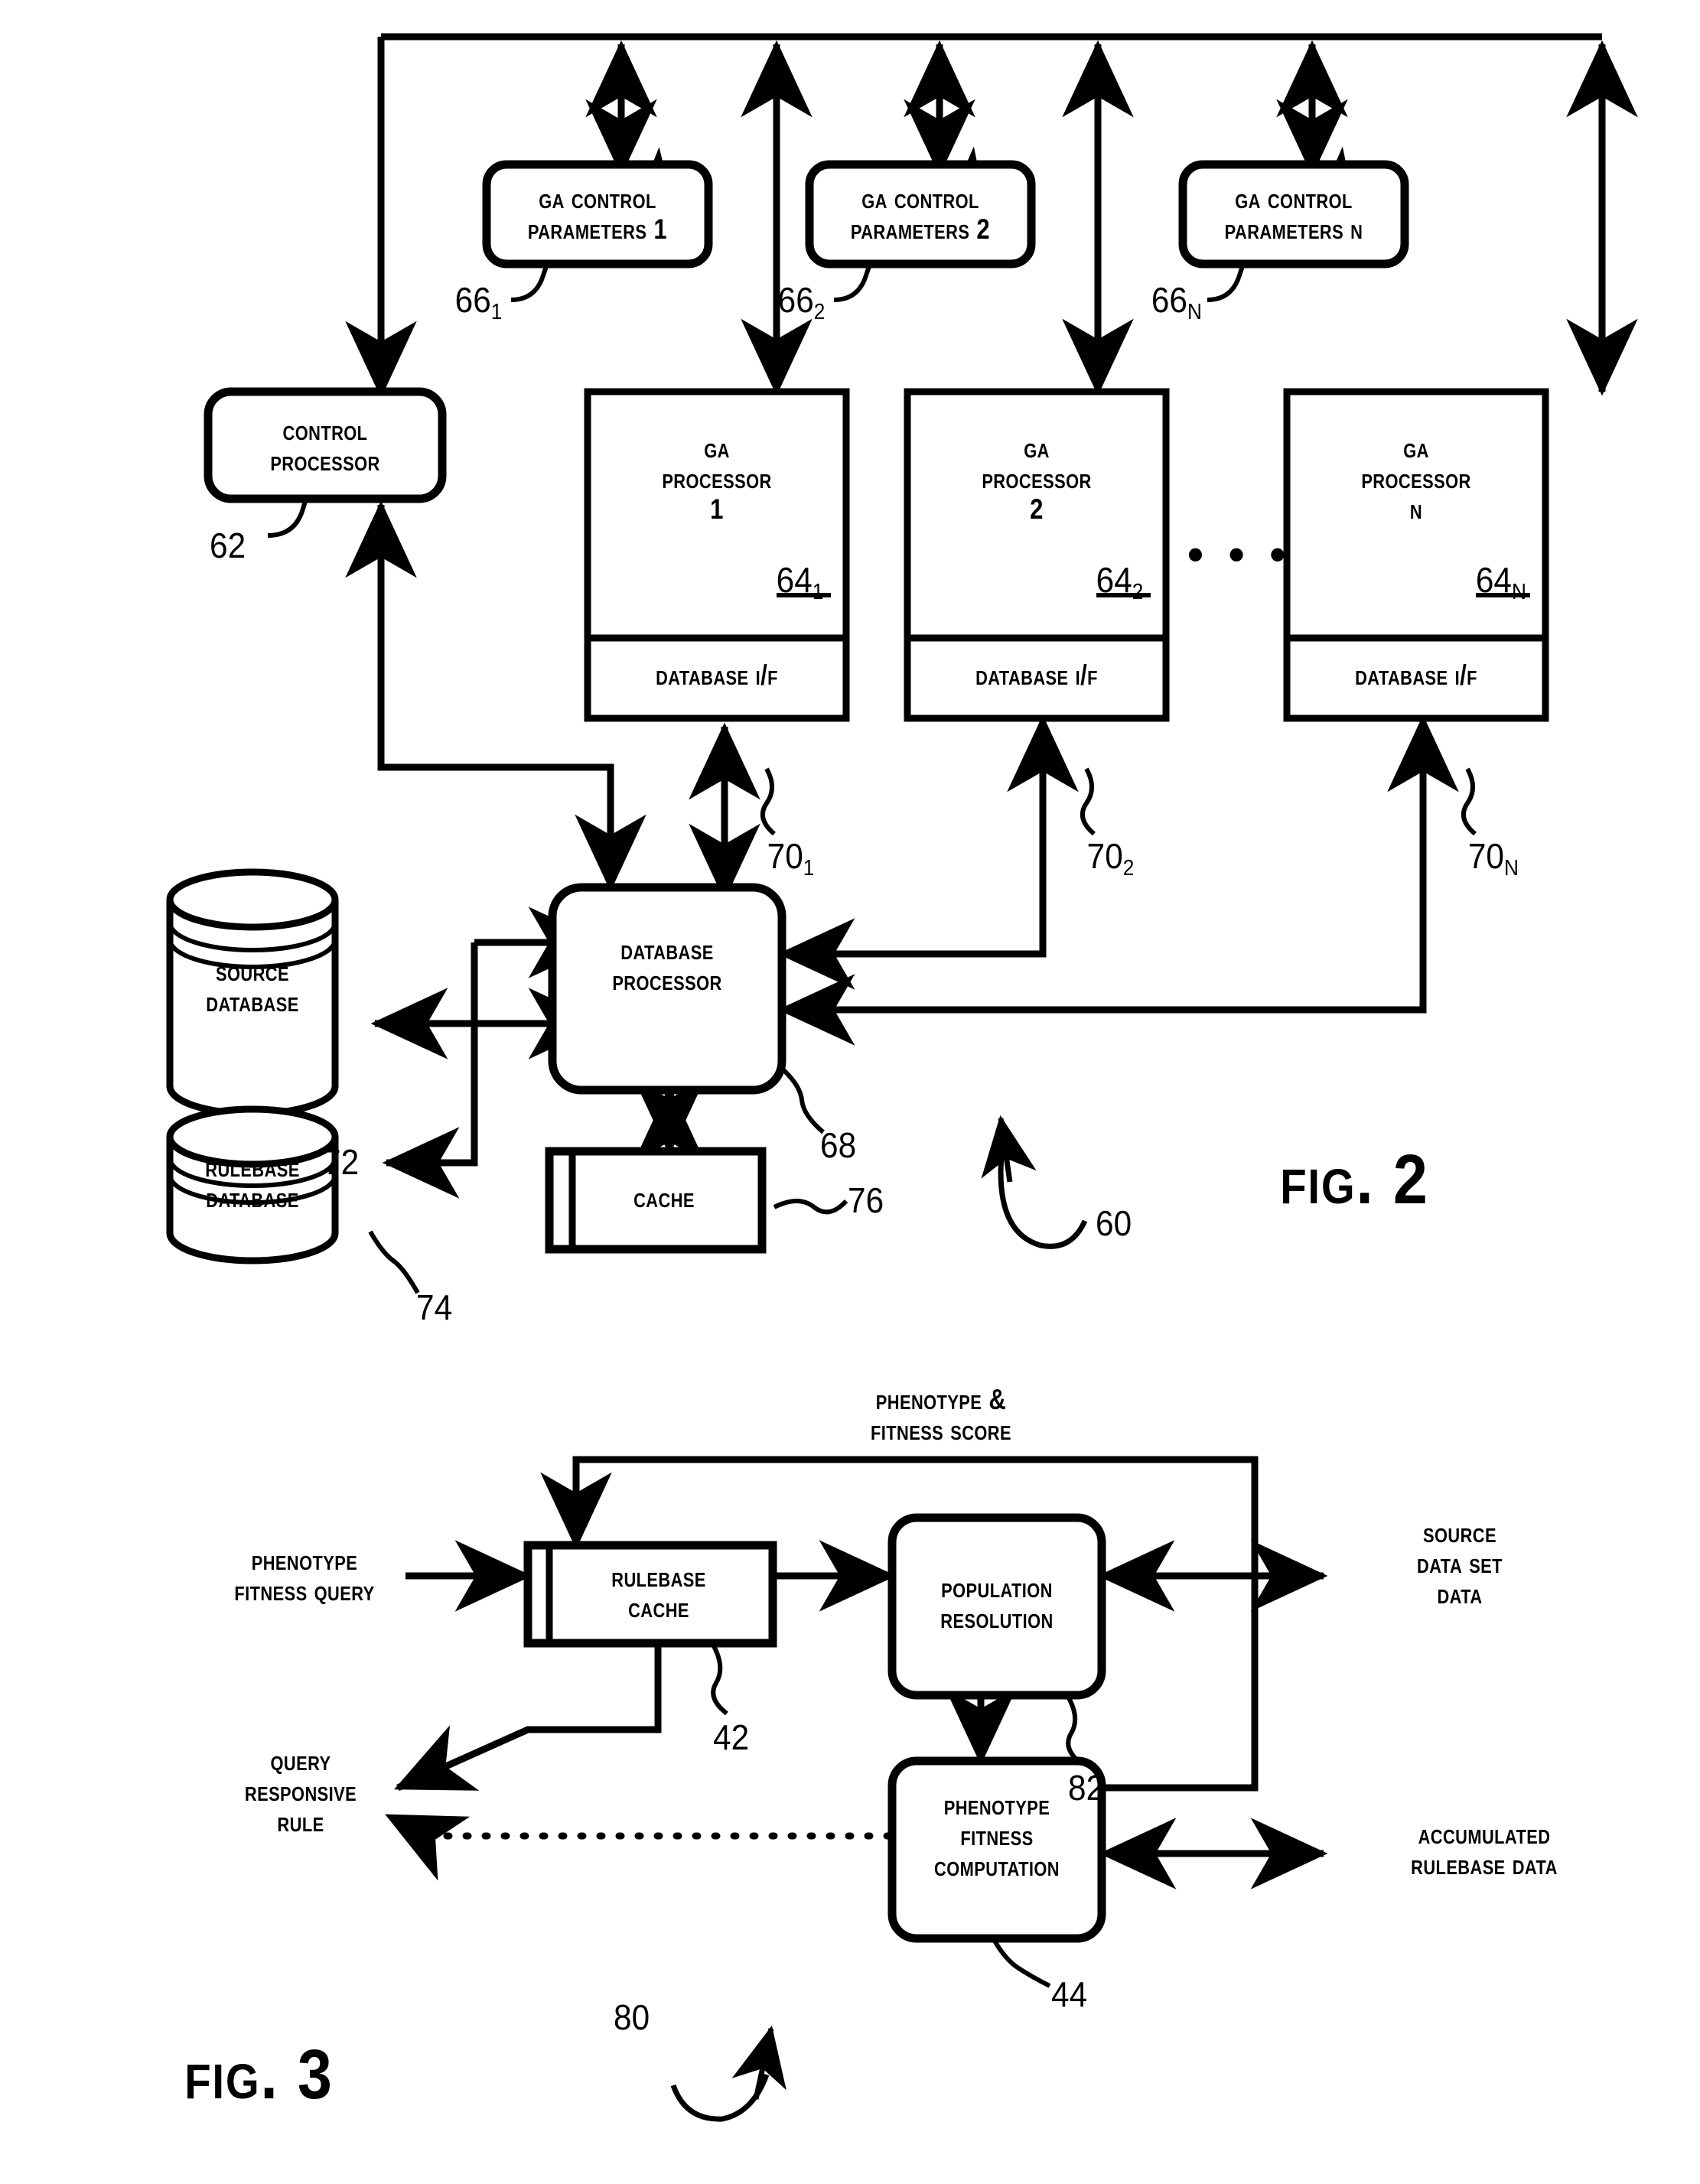  What do you see at coordinates (731, 1737) in the screenshot?
I see `ref-42: 42` at bounding box center [731, 1737].